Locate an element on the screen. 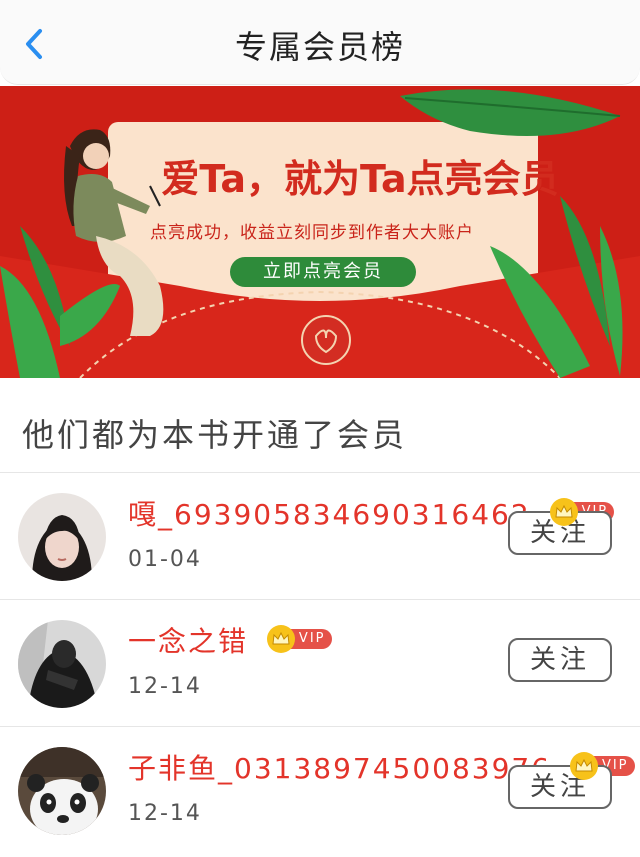  vip-badge: VIP is located at coordinates (299, 639).